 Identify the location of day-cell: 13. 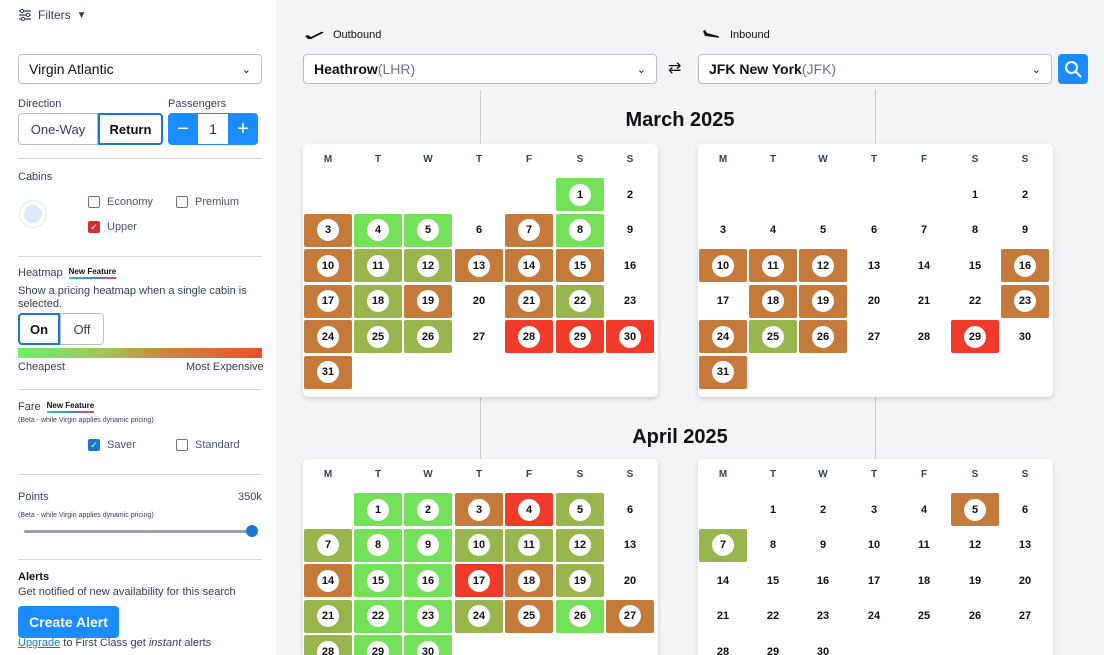
(479, 265).